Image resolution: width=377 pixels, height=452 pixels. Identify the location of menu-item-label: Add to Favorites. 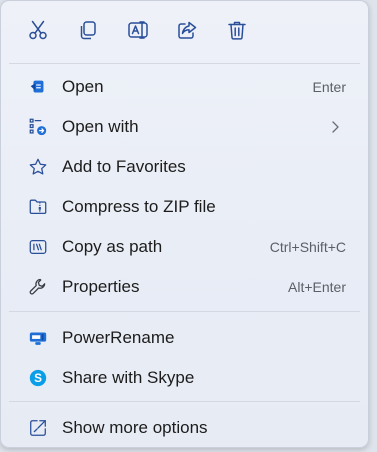
(124, 166).